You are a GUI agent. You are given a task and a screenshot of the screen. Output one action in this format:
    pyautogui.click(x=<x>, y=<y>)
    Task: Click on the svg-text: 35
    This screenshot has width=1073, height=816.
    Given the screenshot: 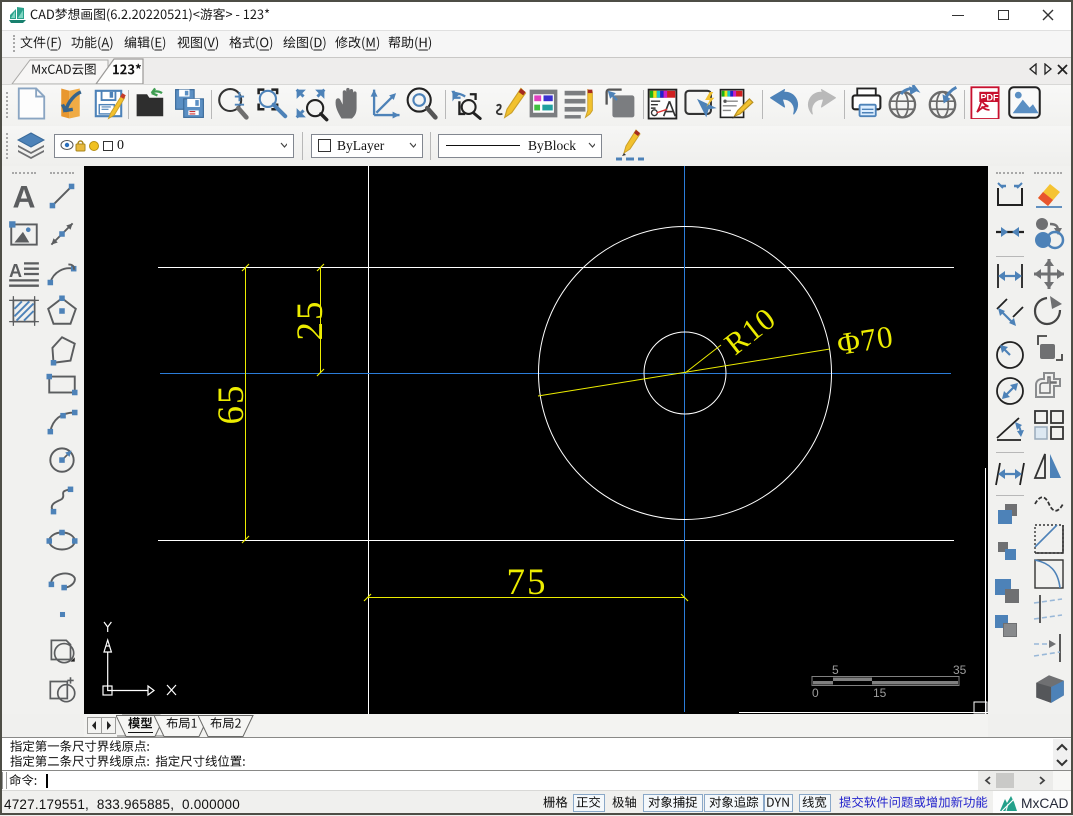 What is the action you would take?
    pyautogui.click(x=960, y=670)
    